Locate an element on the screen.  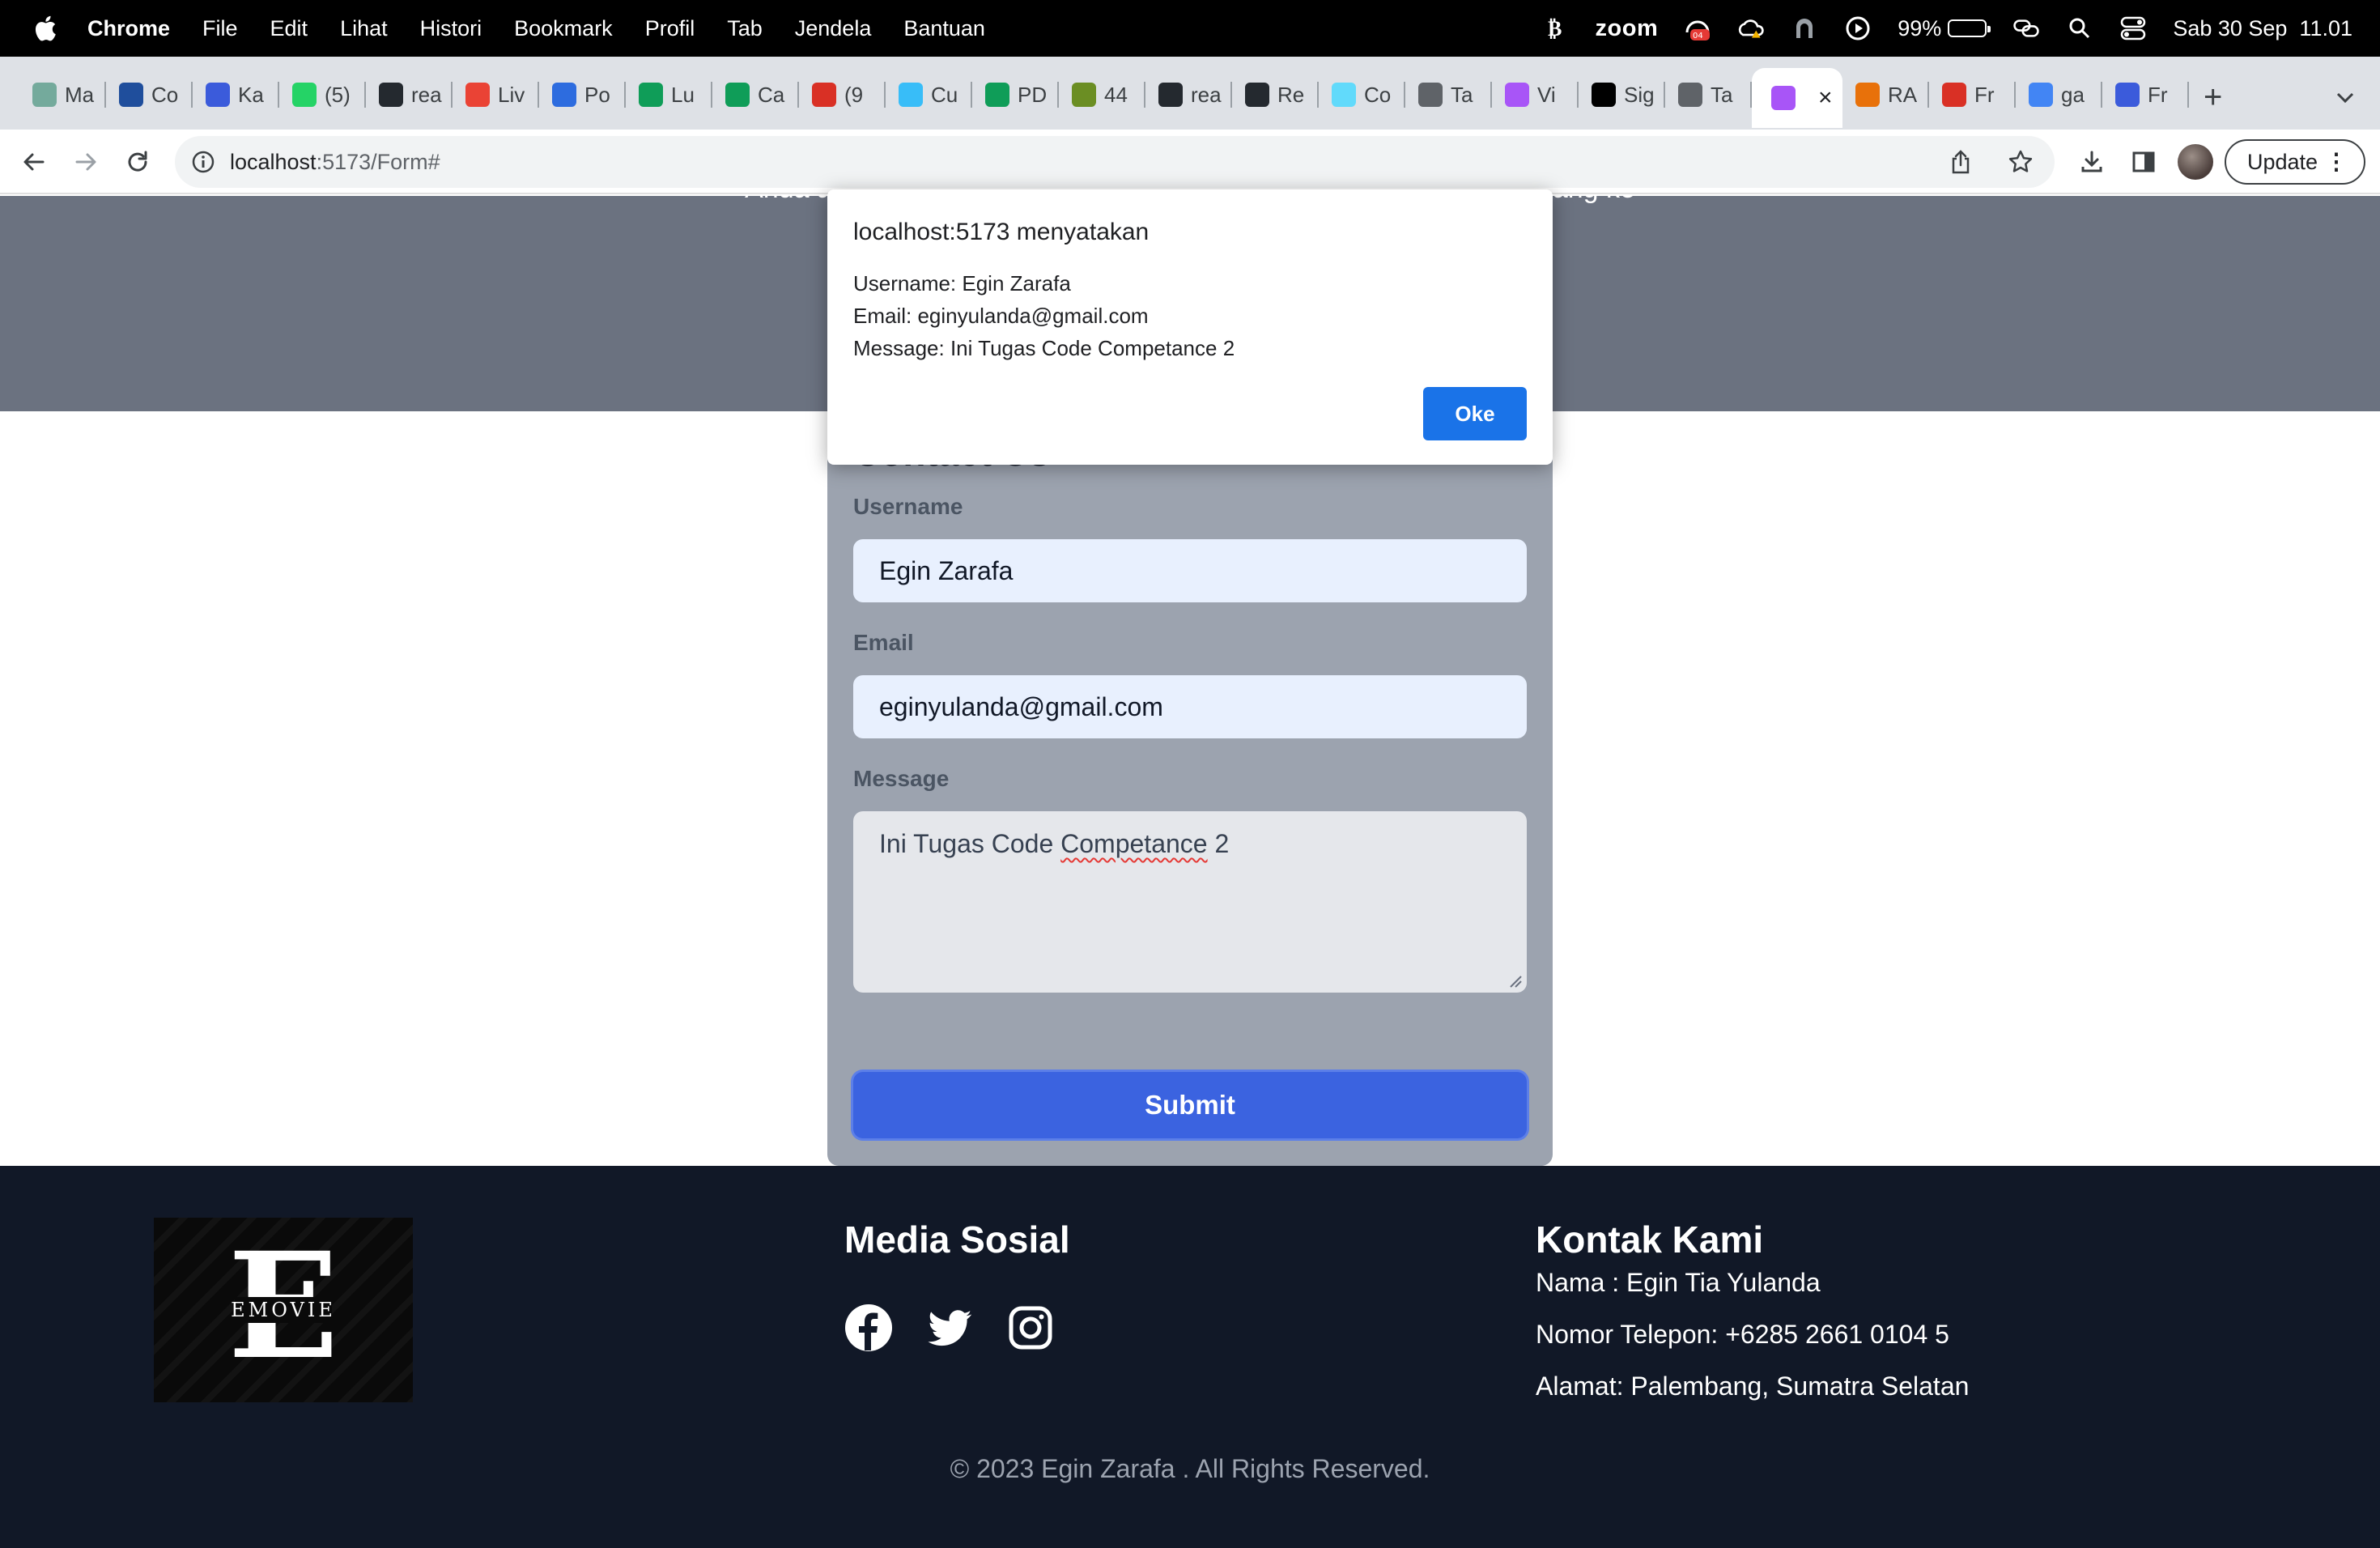
bookmark-star-icon is located at coordinates (2020, 161).